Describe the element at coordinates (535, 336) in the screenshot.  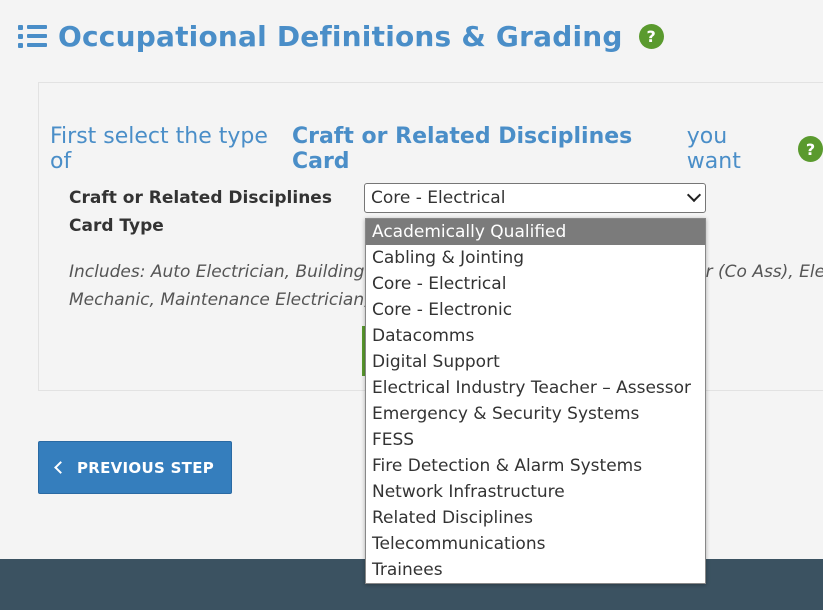
I see `dropdown-option: Datacomms` at that location.